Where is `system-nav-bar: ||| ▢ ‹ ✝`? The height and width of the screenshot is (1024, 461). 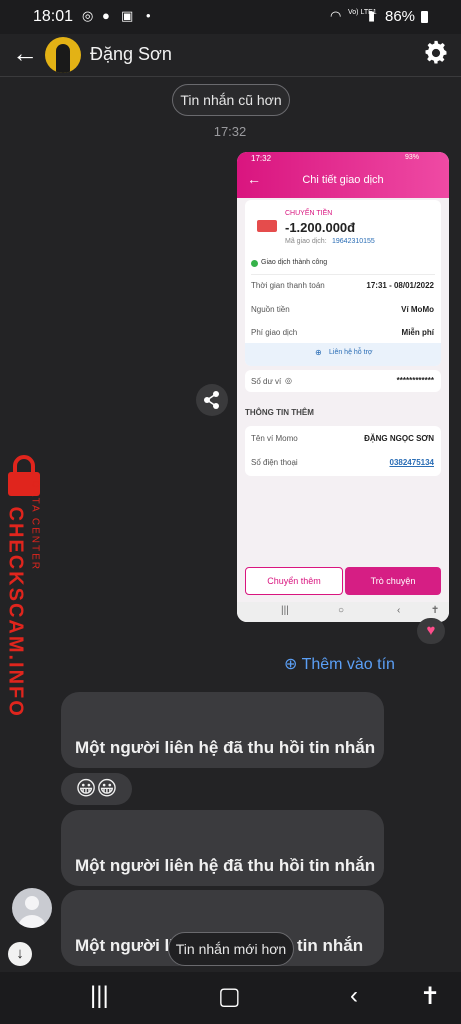
system-nav-bar: ||| ▢ ‹ ✝ is located at coordinates (230, 998).